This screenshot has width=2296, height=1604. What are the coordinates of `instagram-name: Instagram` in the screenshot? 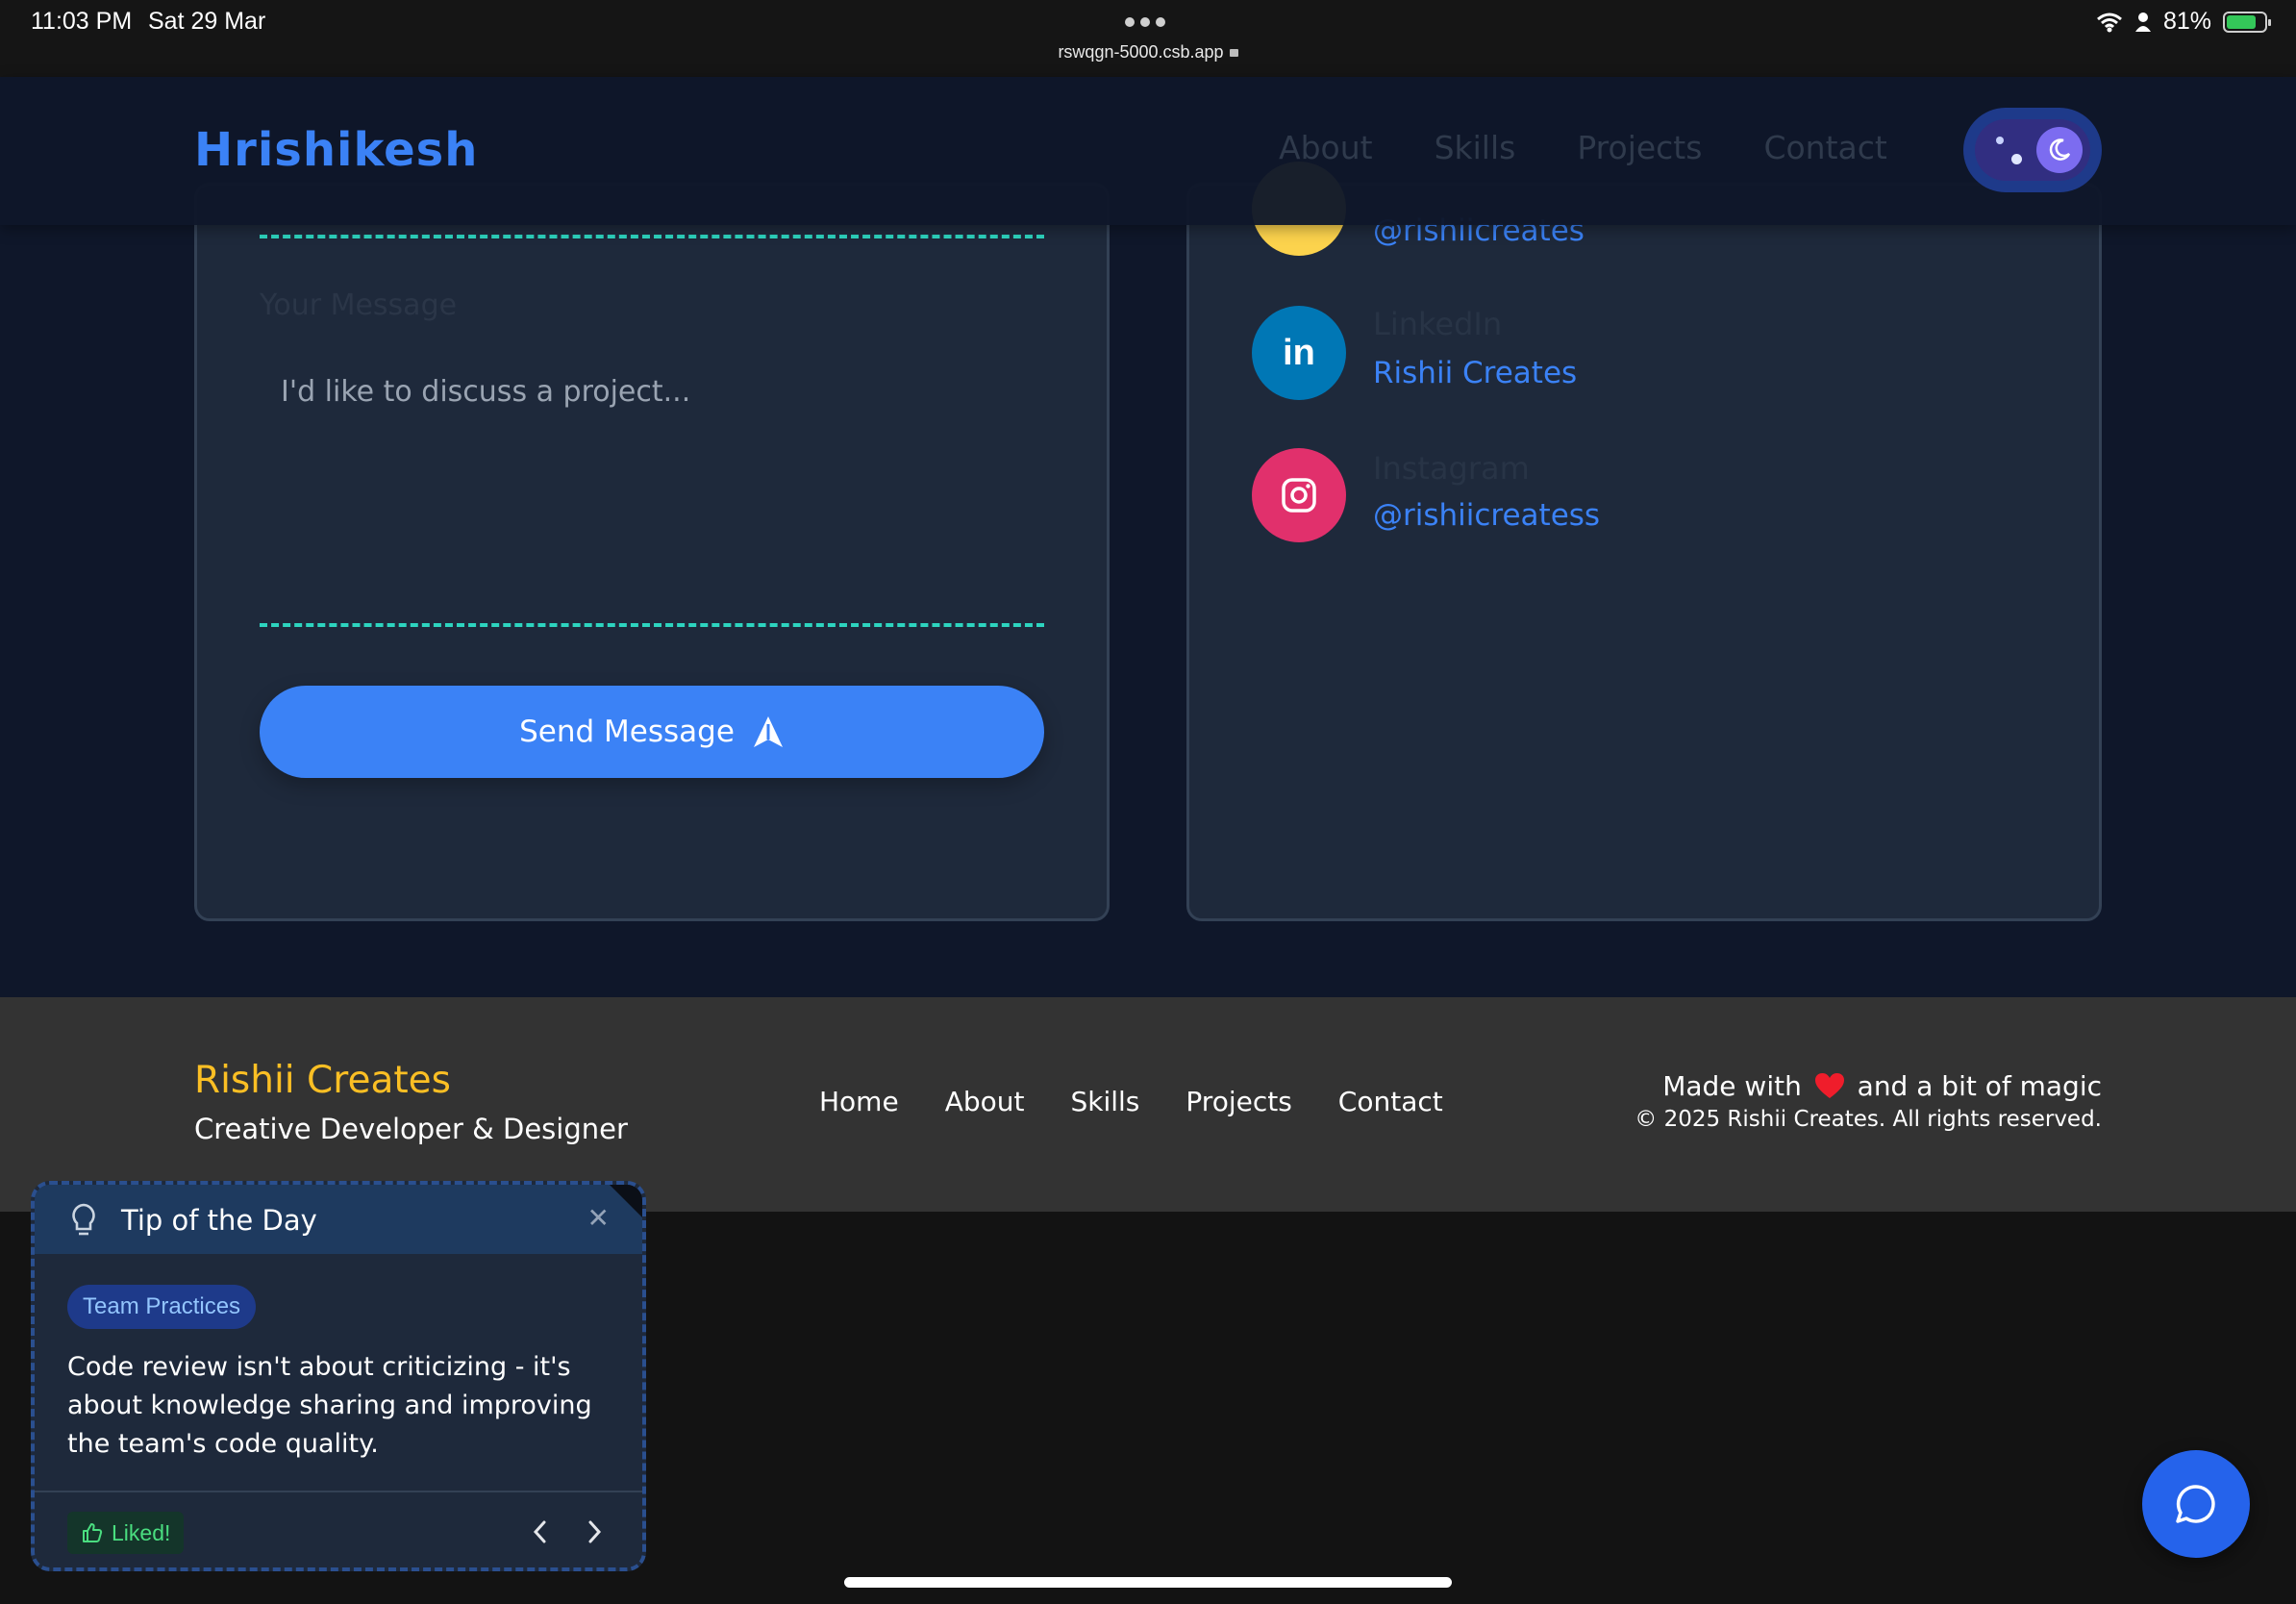 It's located at (1451, 468).